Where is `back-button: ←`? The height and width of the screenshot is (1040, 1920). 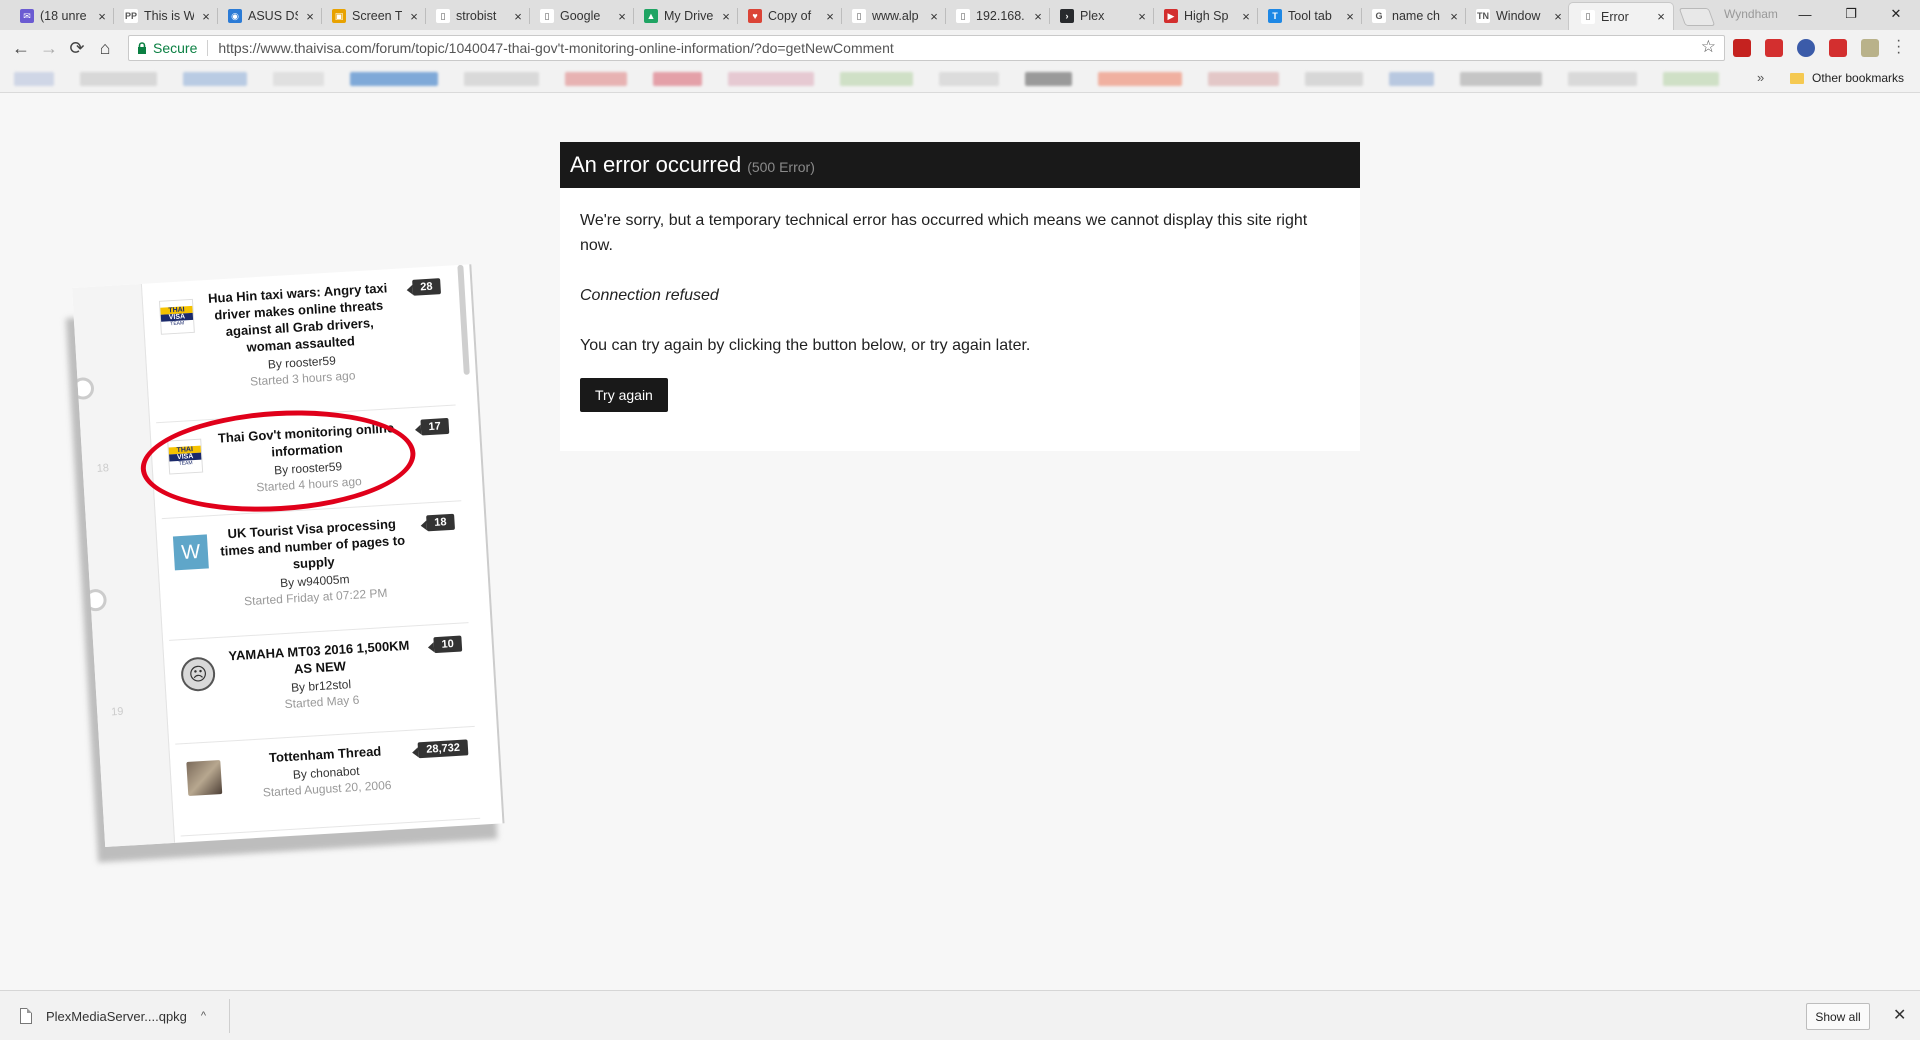 back-button: ← is located at coordinates (21, 48).